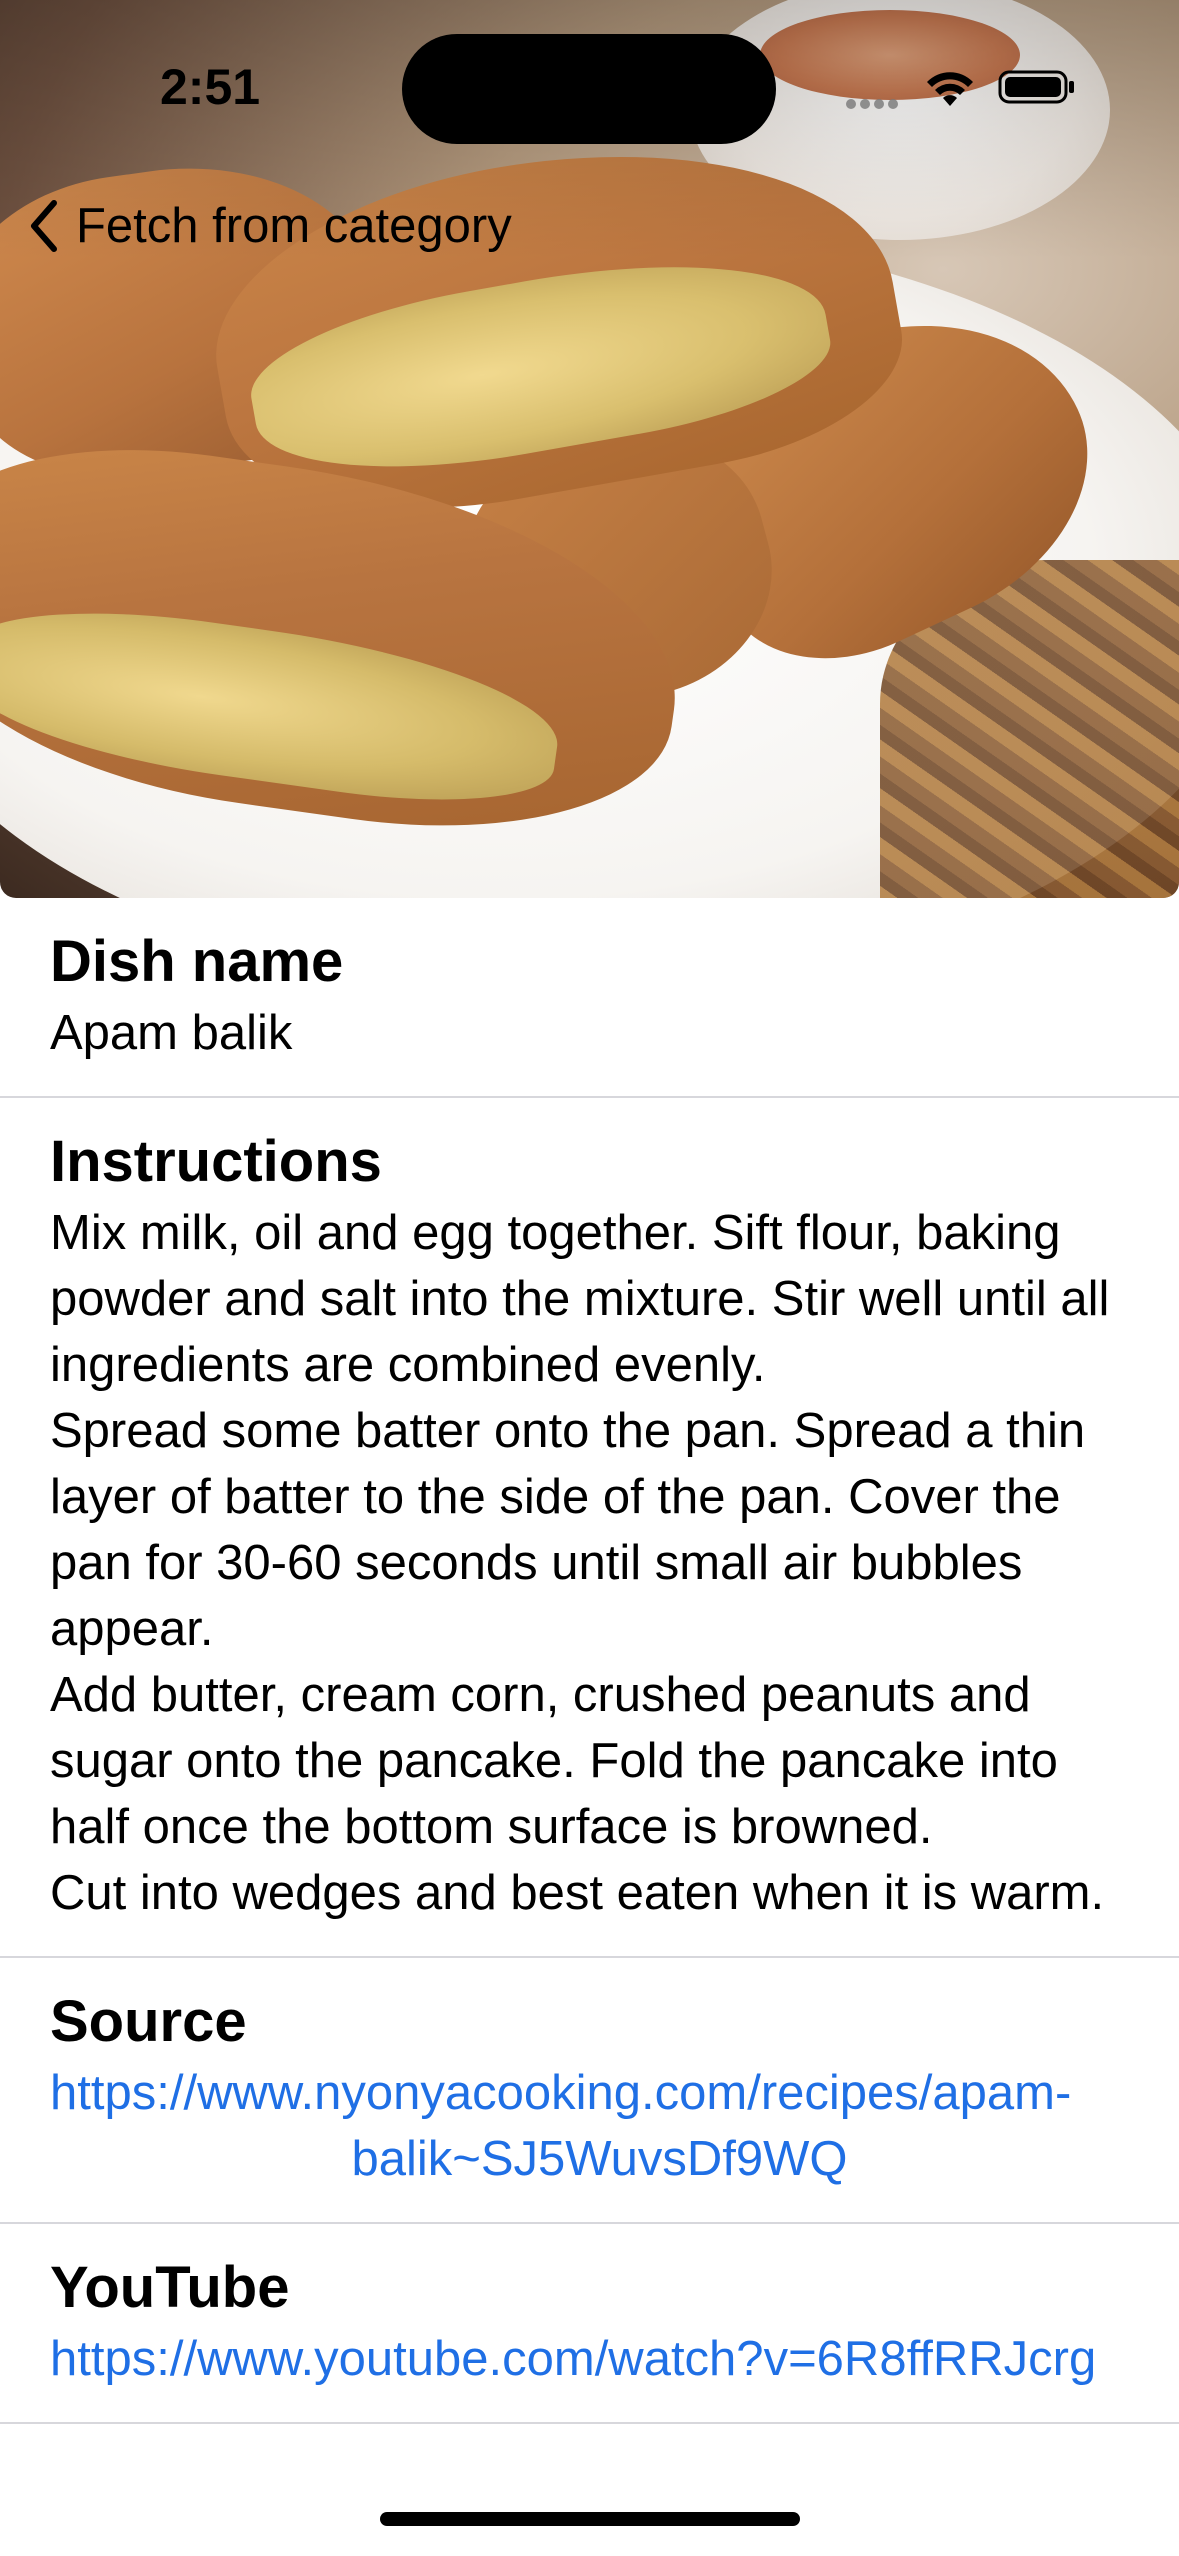 The image size is (1179, 2556). What do you see at coordinates (950, 89) in the screenshot?
I see `wifi-icon` at bounding box center [950, 89].